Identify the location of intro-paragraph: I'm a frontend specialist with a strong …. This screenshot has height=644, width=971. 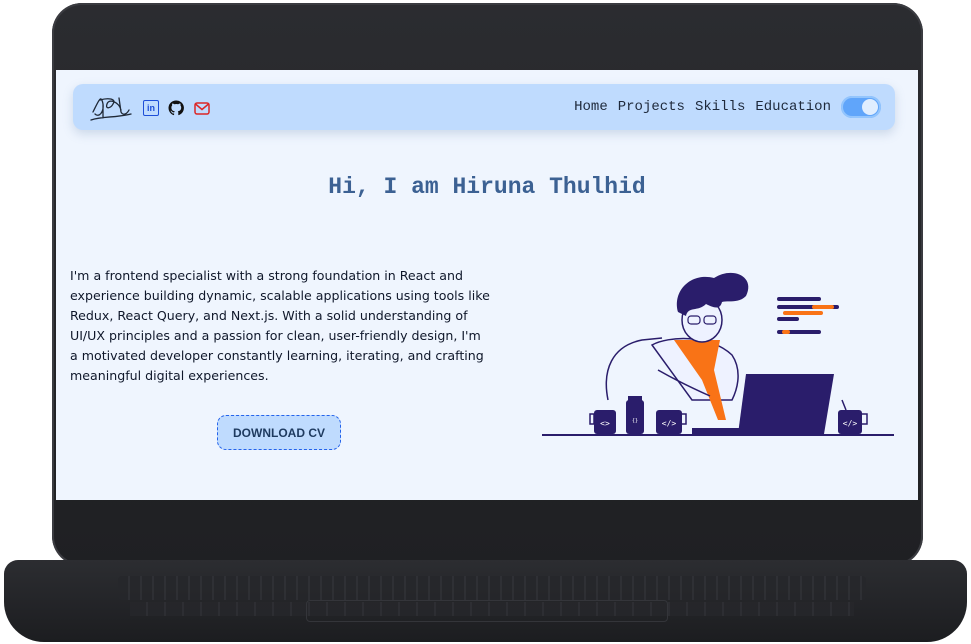
(280, 325).